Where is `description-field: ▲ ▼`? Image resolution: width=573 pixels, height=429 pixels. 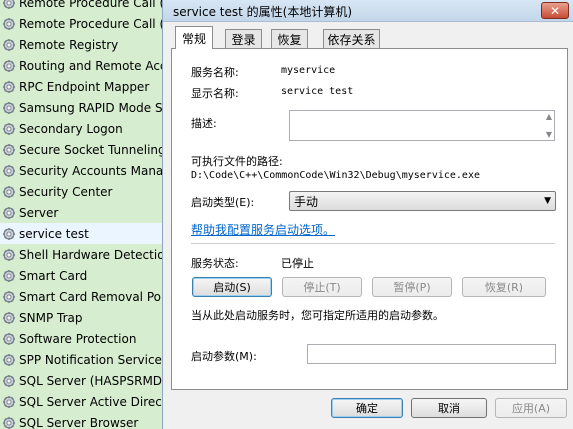
description-field: ▲ ▼ is located at coordinates (422, 125).